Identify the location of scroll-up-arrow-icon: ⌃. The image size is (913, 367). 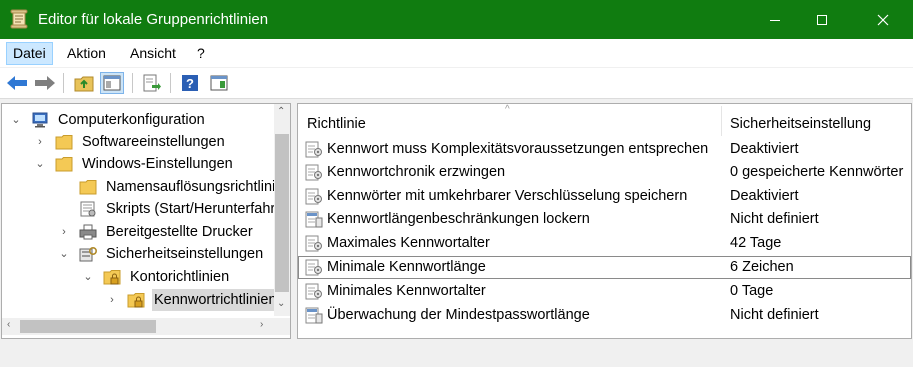
(281, 111).